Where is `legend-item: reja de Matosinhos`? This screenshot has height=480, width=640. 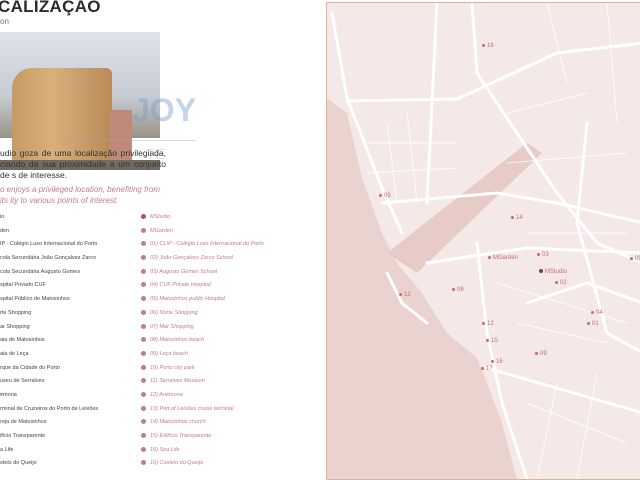 legend-item: reja de Matosinhos is located at coordinates (49, 423).